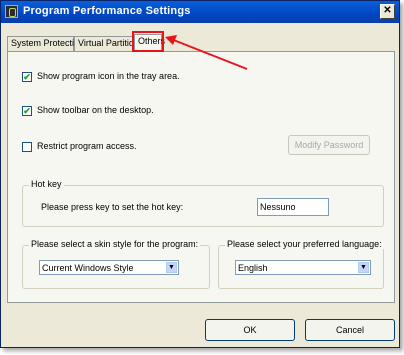 The height and width of the screenshot is (355, 404). I want to click on modify-password-label: Modify Password, so click(329, 145).